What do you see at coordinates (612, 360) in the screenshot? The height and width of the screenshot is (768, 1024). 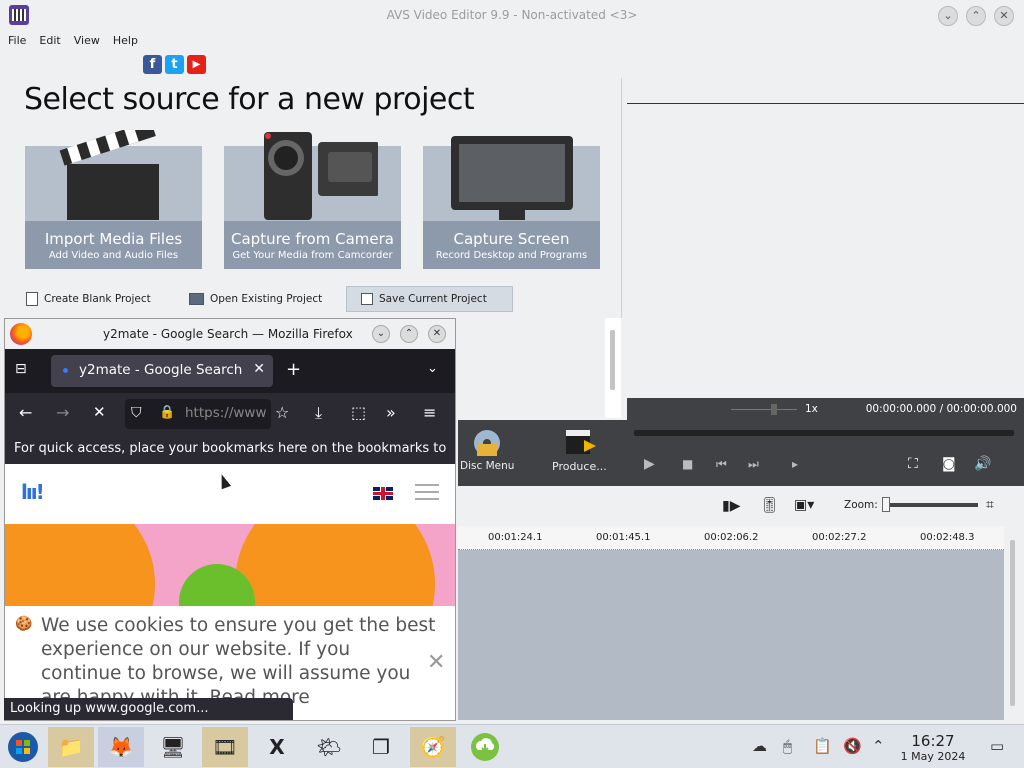 I see `scroll-thumb` at bounding box center [612, 360].